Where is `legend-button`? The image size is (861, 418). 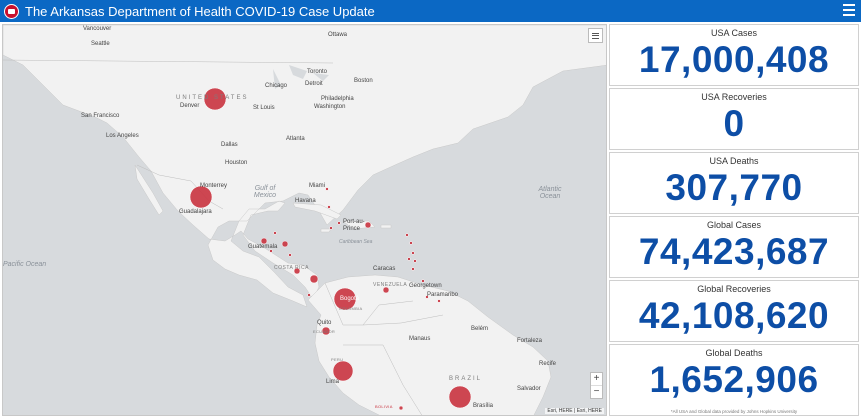
legend-button is located at coordinates (595, 35).